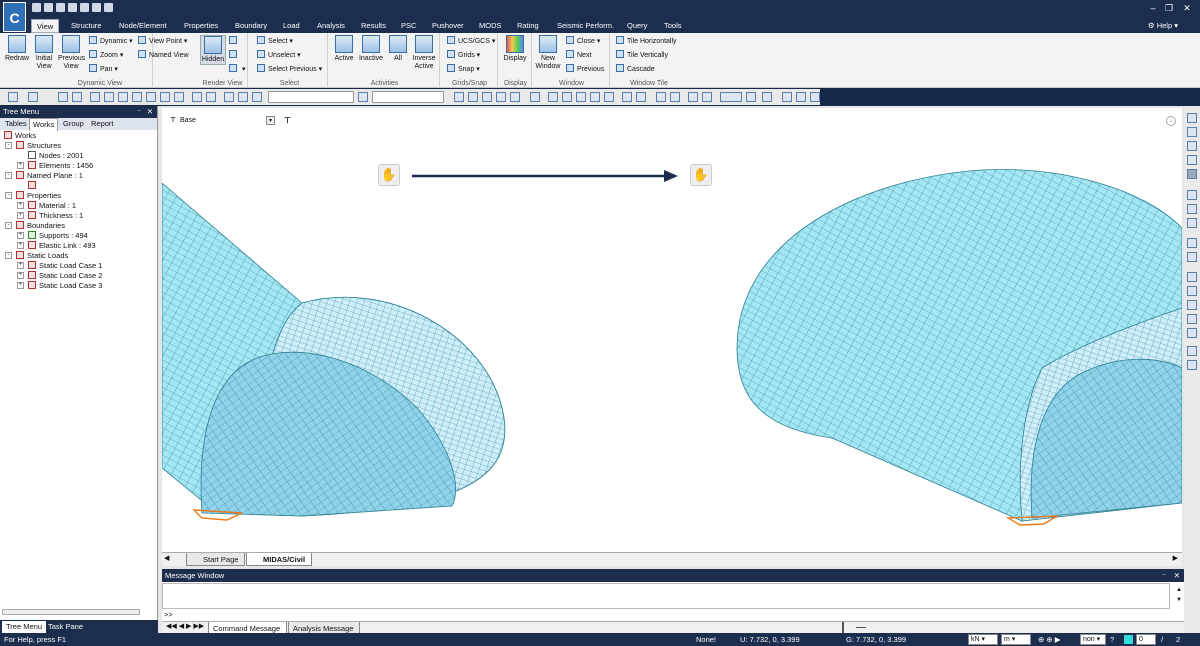 The width and height of the screenshot is (1200, 646). I want to click on tab-load: Load, so click(291, 26).